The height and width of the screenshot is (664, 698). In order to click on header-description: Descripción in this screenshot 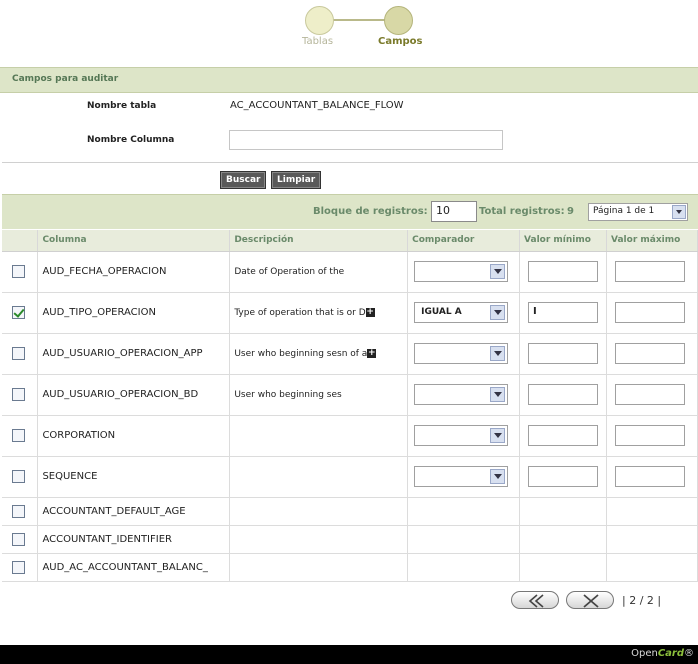, I will do `click(319, 241)`.